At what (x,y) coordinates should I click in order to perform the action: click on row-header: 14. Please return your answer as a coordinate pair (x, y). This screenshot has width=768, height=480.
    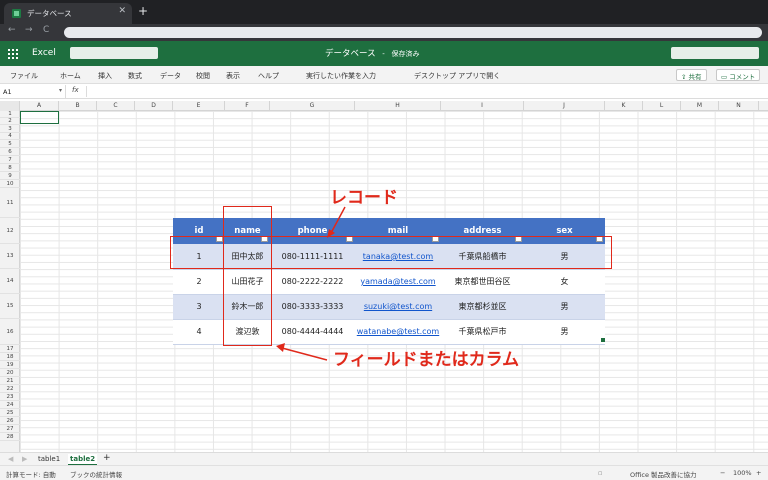
    Looking at the image, I should click on (10, 281).